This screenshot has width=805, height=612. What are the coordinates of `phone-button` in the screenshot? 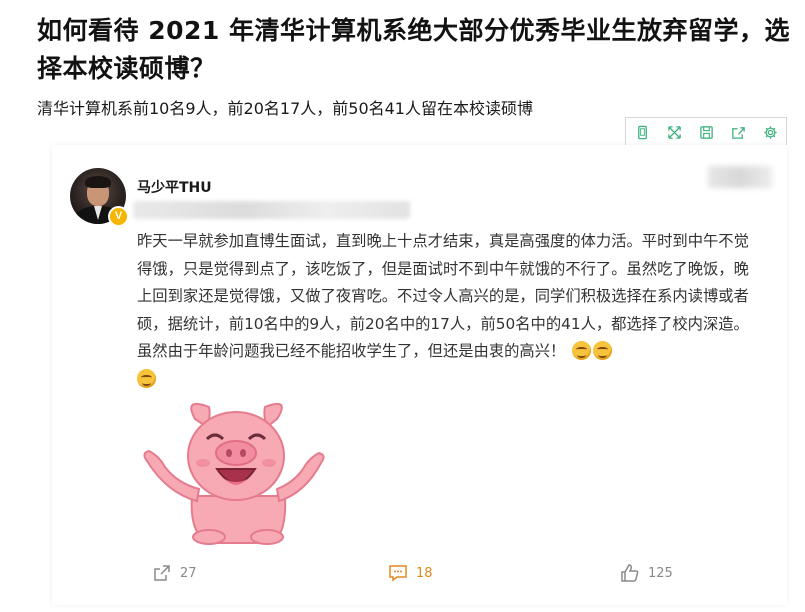 It's located at (642, 132).